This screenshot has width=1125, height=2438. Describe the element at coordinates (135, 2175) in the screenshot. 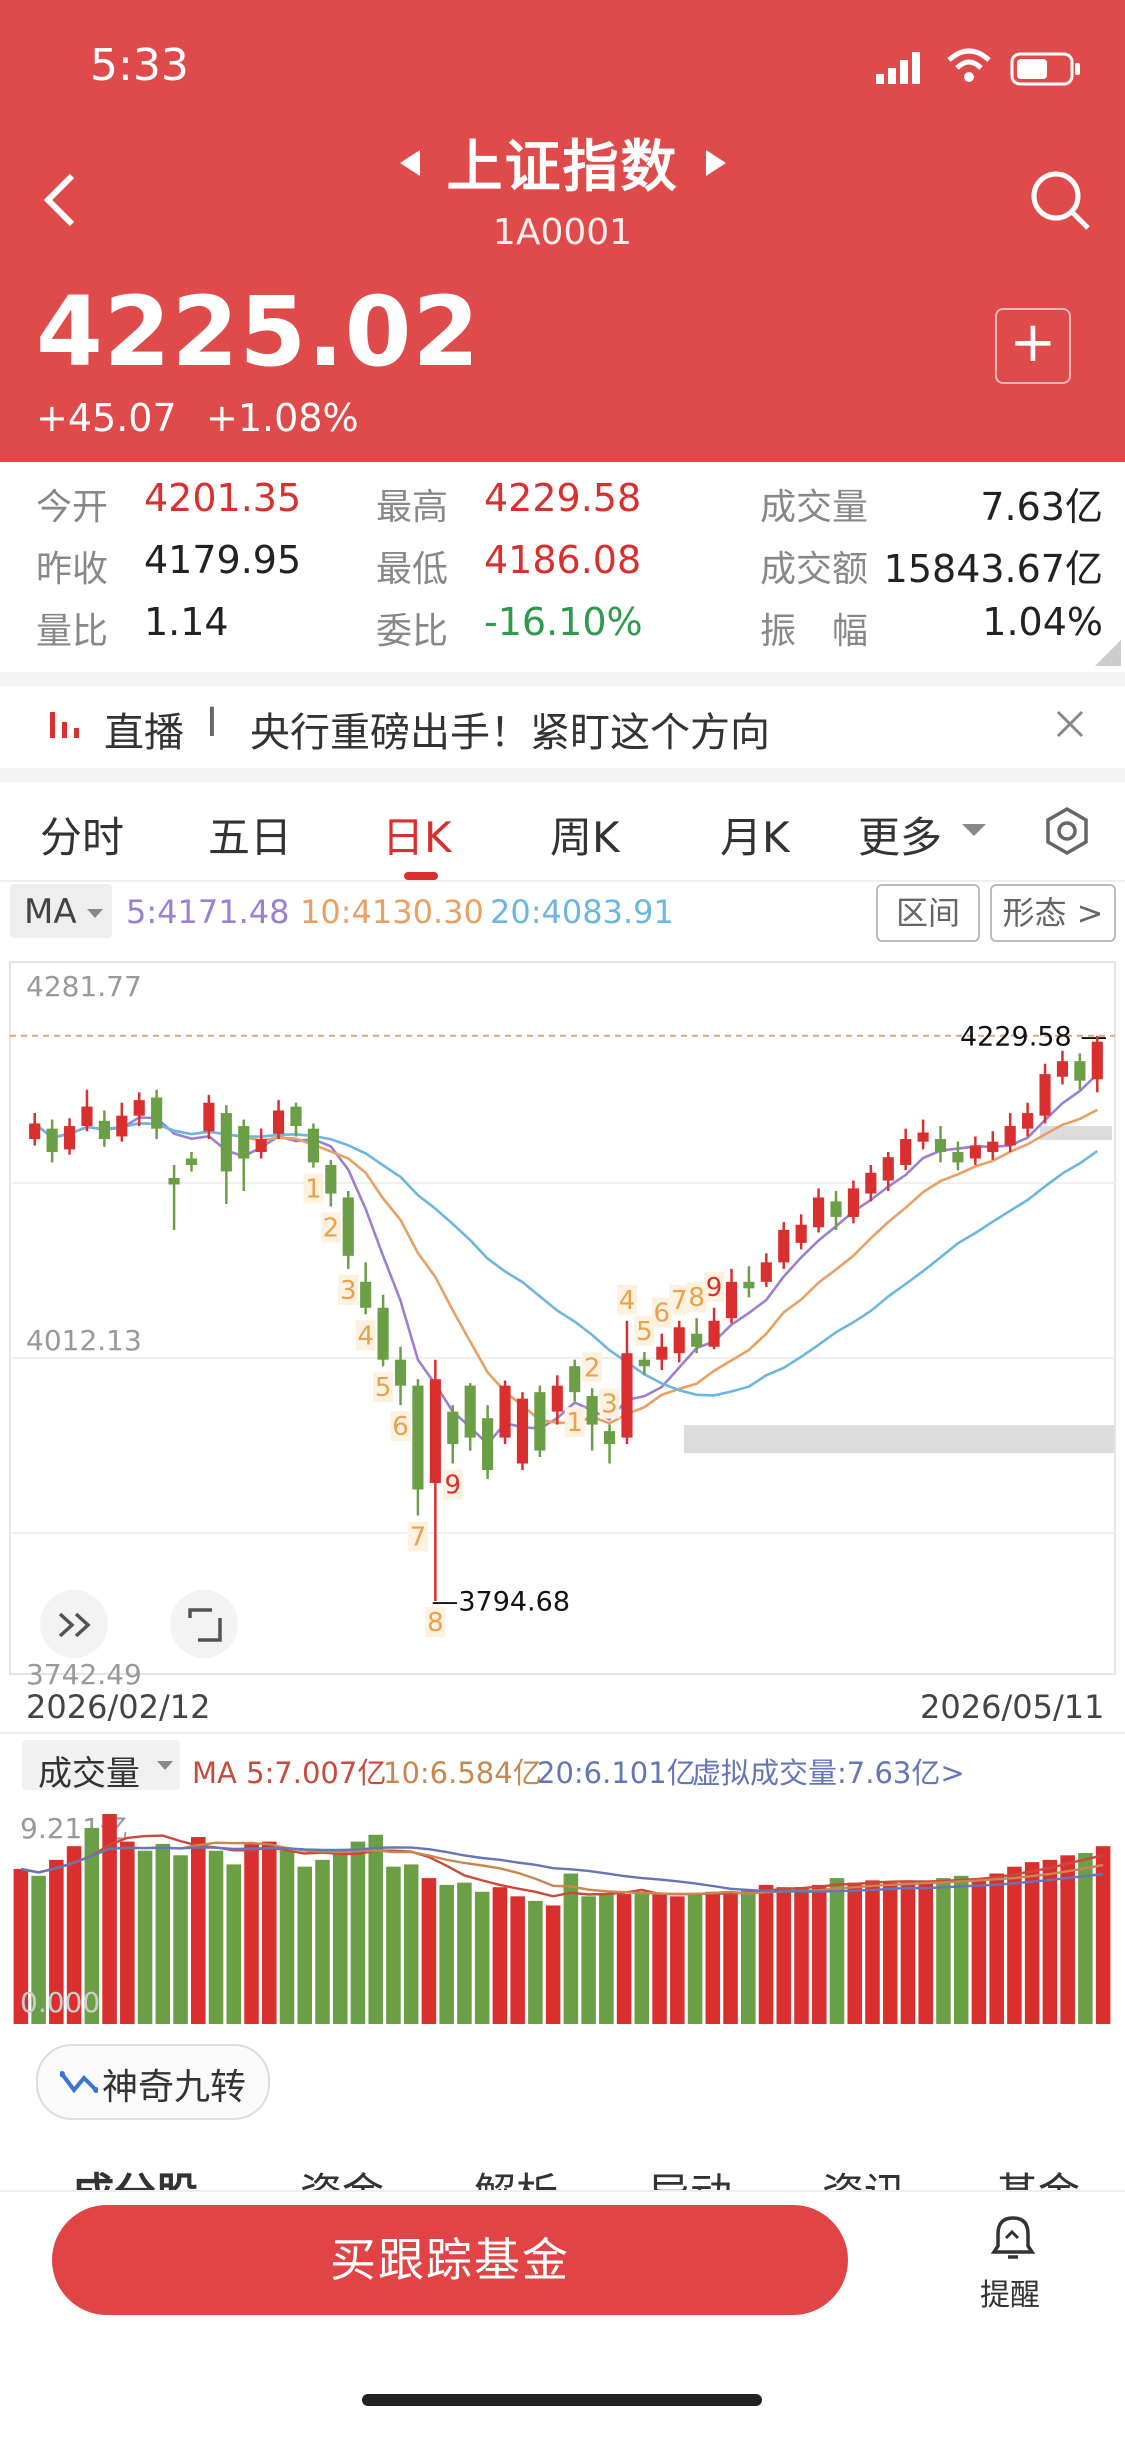

I see `section-tab-0: 成分股` at that location.